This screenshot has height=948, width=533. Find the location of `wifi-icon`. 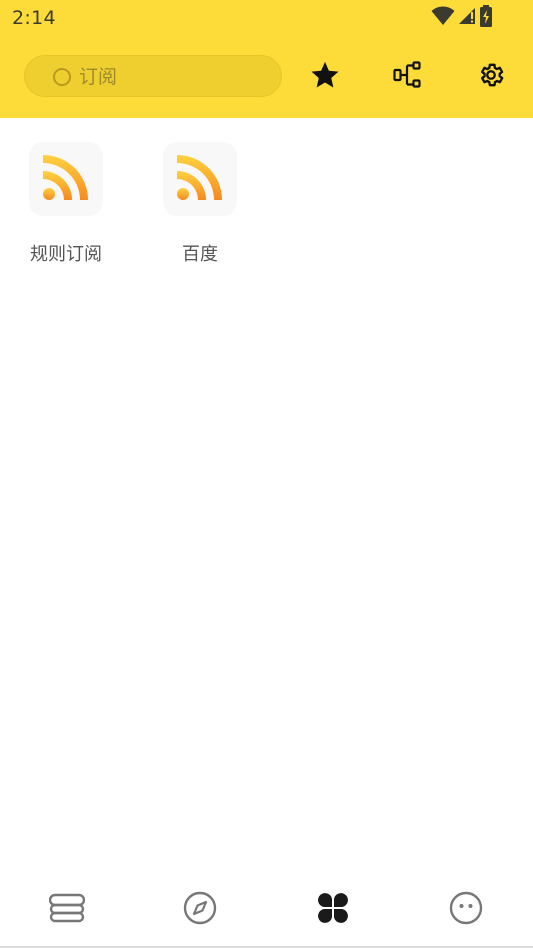

wifi-icon is located at coordinates (443, 18).